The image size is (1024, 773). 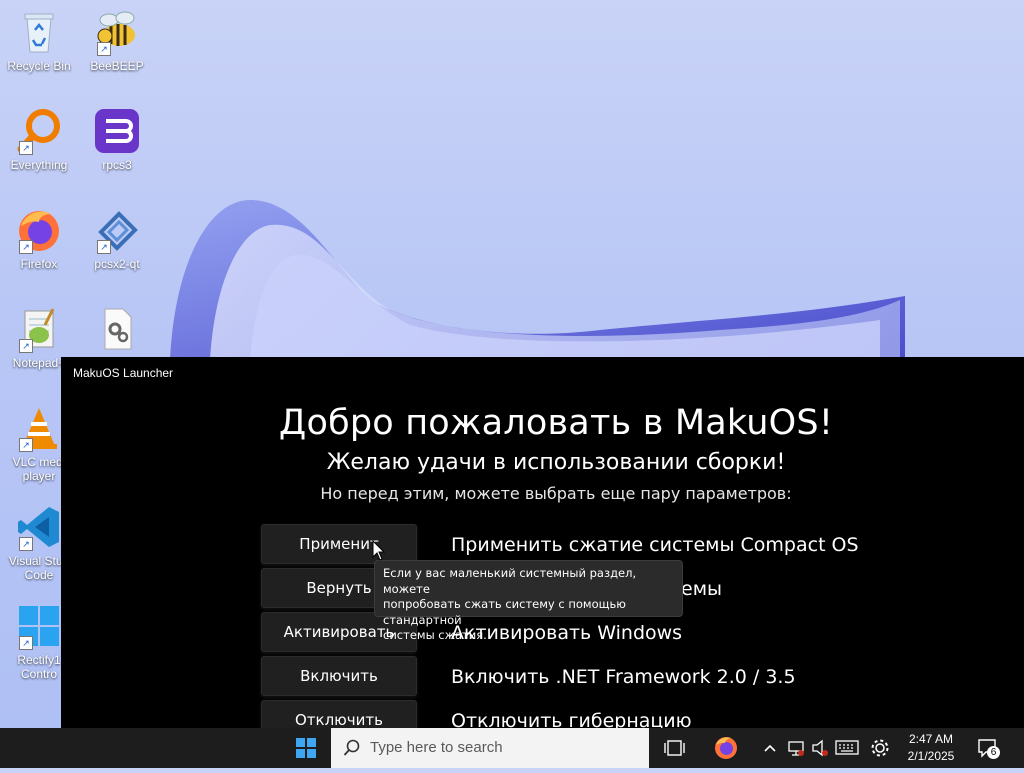 I want to click on keyboard-icon, so click(x=847, y=747).